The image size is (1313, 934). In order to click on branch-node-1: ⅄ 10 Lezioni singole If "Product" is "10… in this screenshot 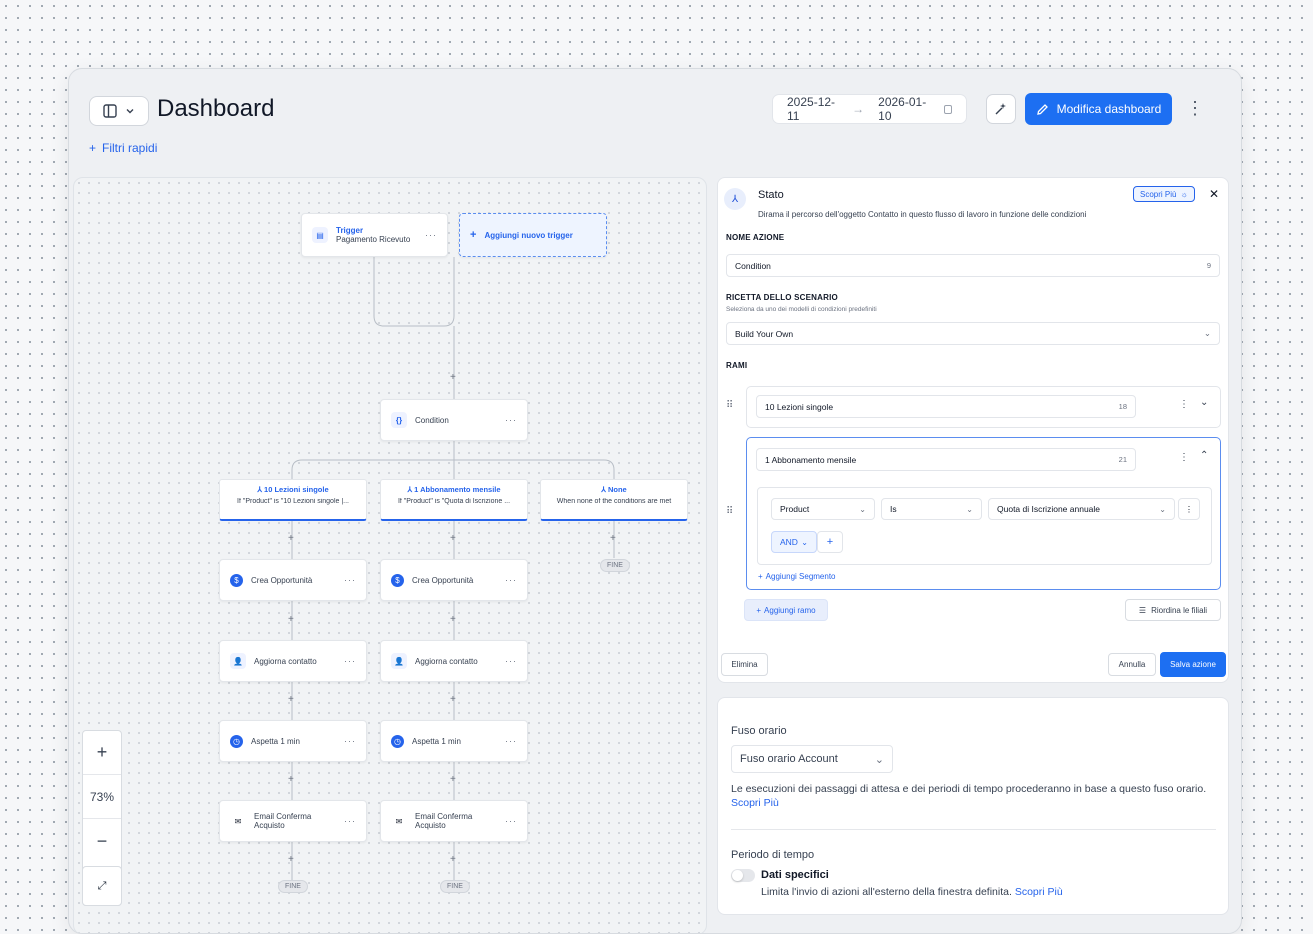, I will do `click(293, 500)`.